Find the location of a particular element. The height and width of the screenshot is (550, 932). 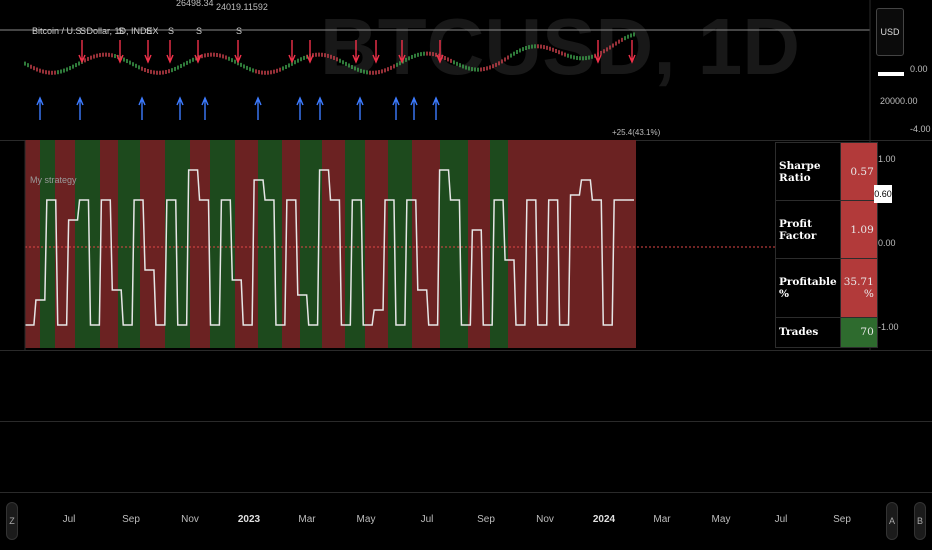

scroll-left-button: Z is located at coordinates (12, 521).